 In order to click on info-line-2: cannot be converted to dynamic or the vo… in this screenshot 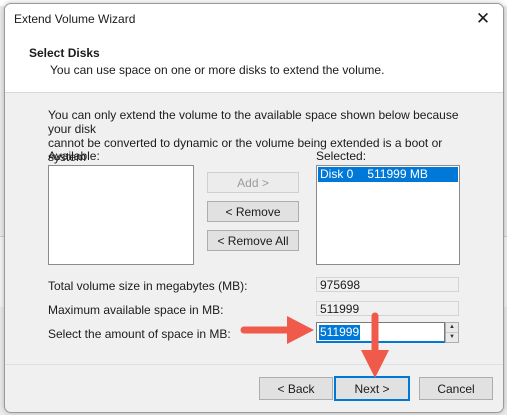, I will do `click(245, 150)`.